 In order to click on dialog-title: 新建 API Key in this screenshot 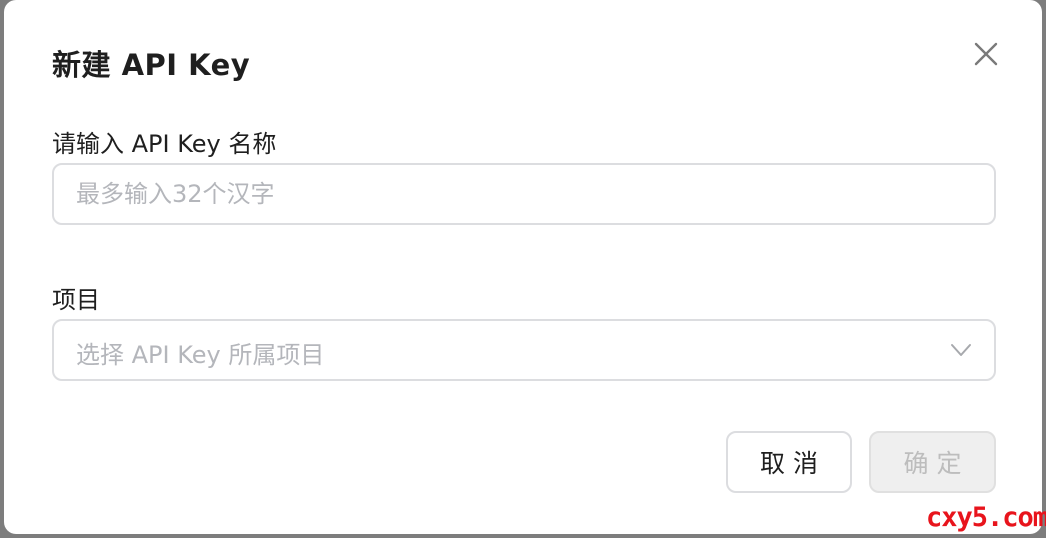, I will do `click(151, 65)`.